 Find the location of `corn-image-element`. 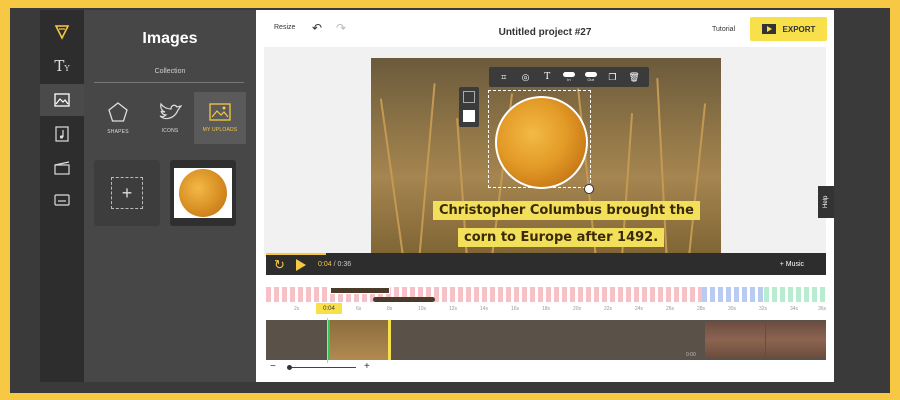

corn-image-element is located at coordinates (541, 142).